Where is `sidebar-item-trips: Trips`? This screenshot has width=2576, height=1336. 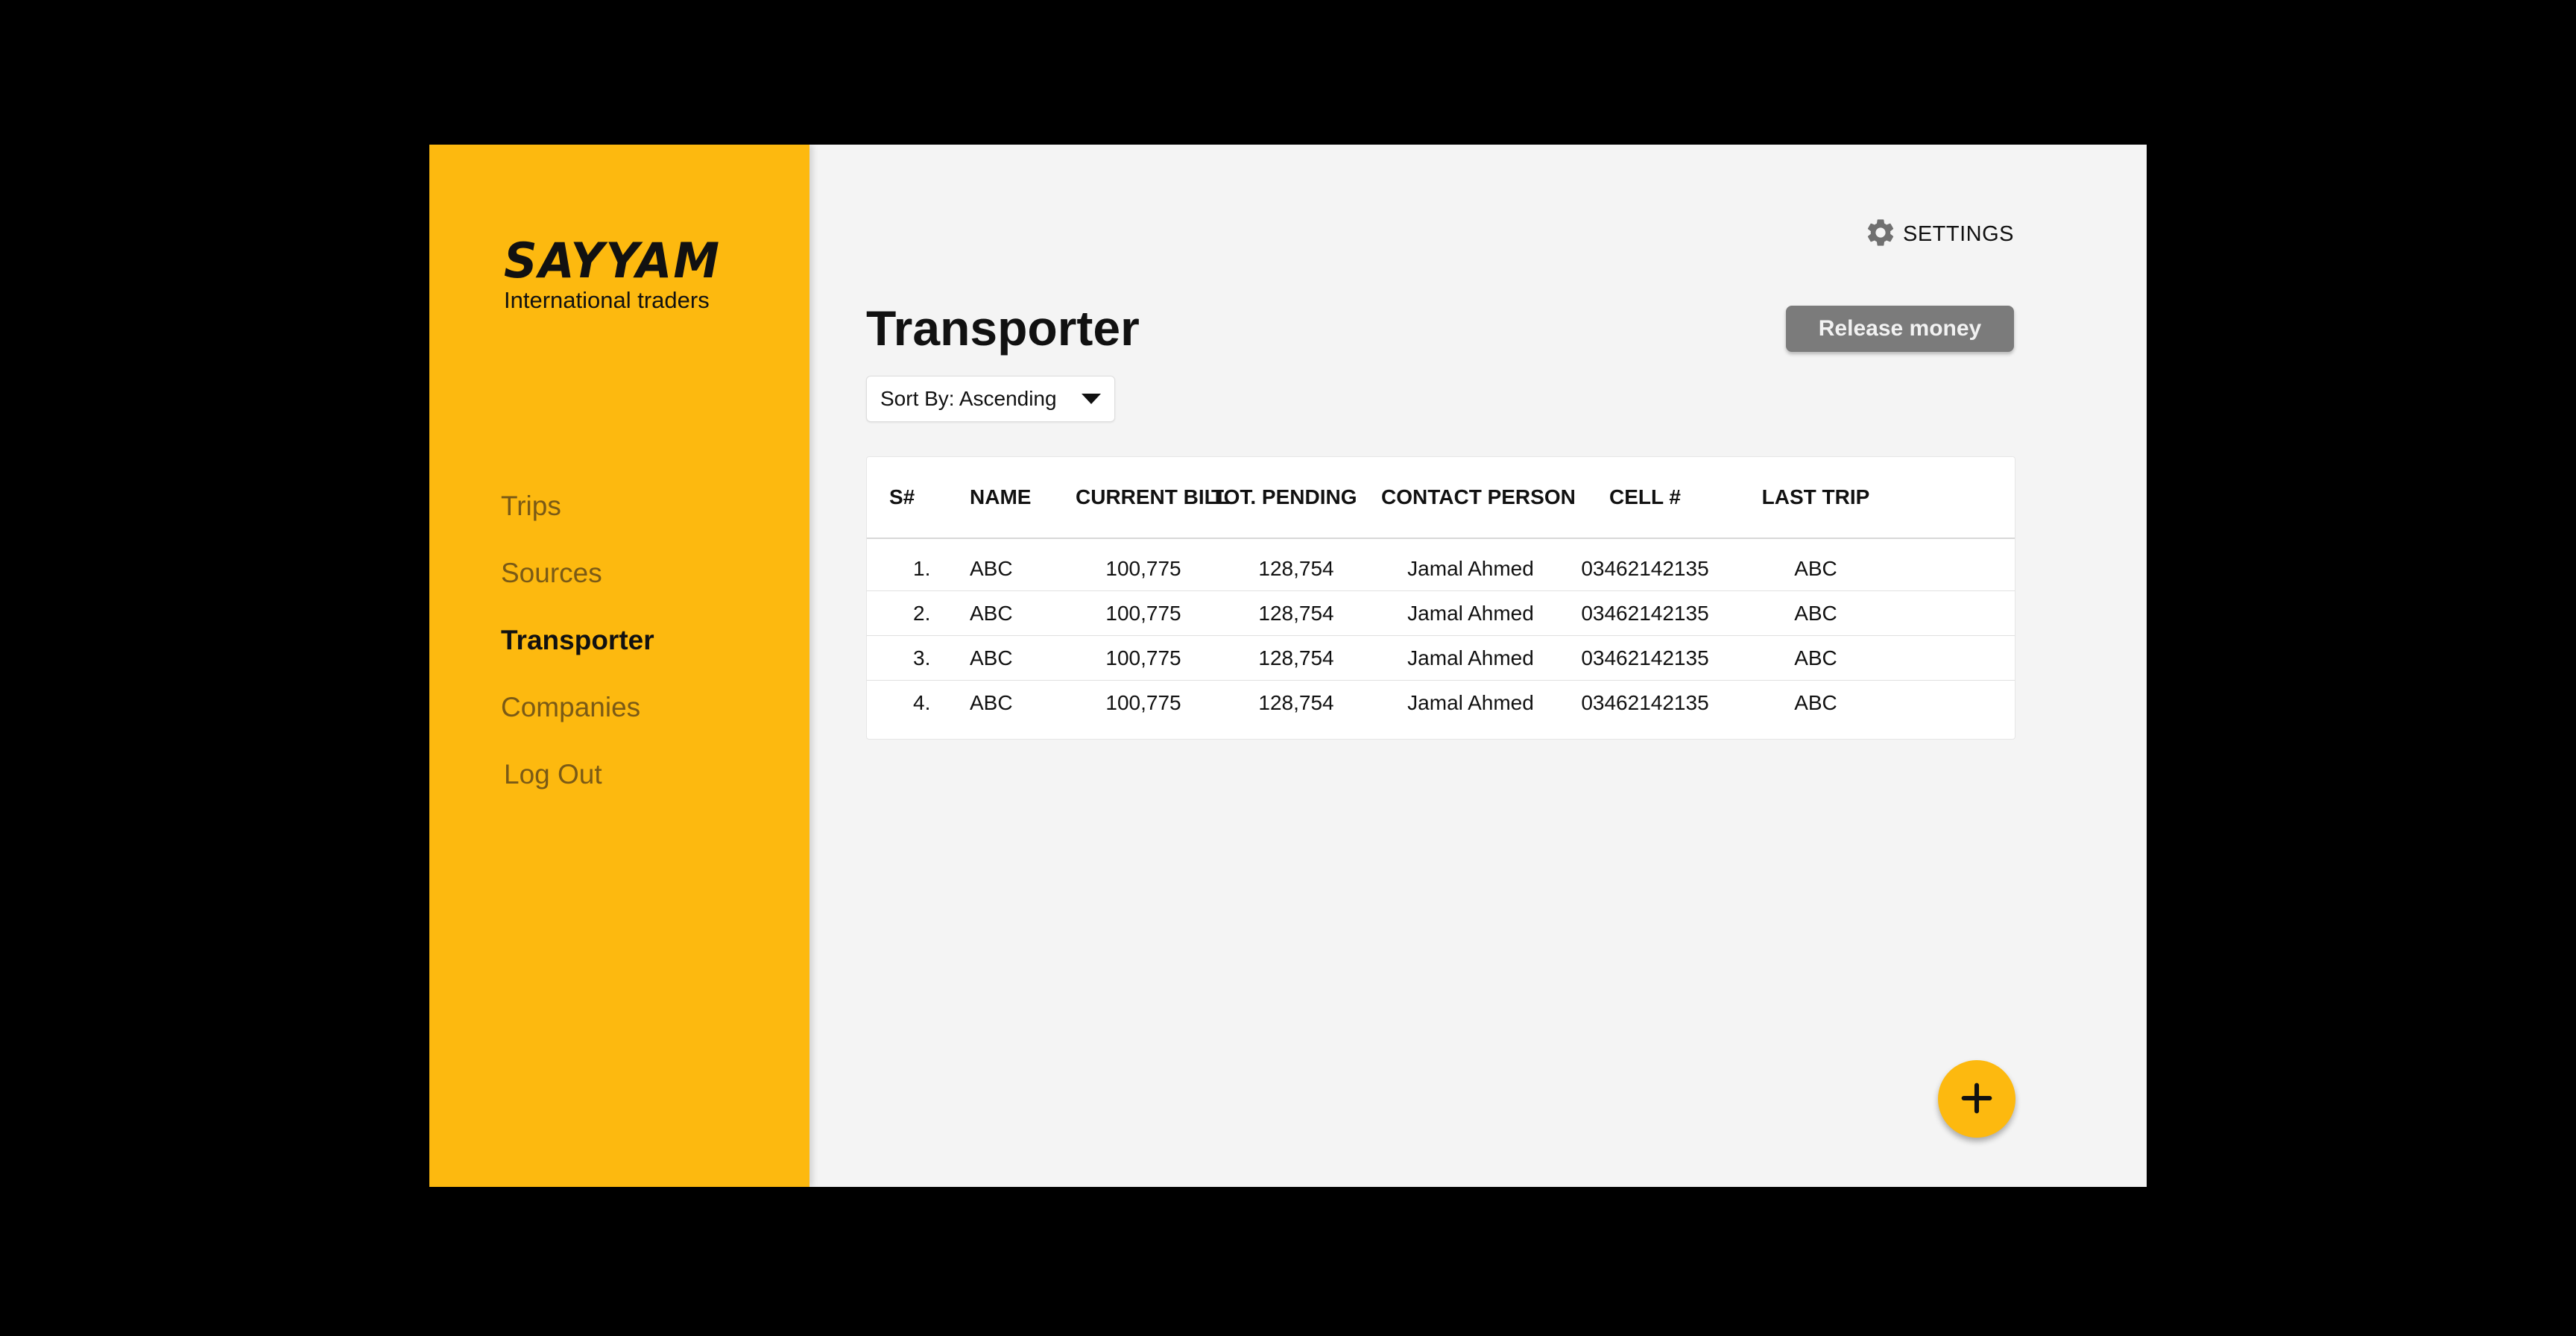
sidebar-item-trips: Trips is located at coordinates (577, 506).